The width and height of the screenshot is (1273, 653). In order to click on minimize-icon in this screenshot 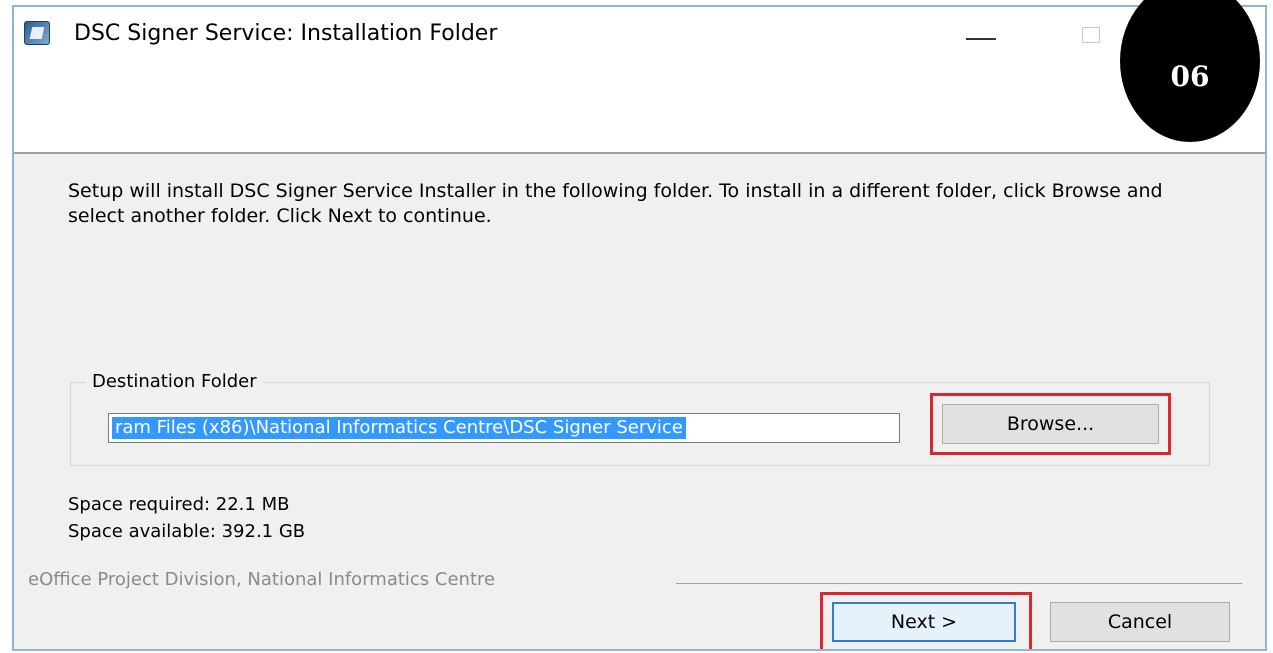, I will do `click(981, 32)`.